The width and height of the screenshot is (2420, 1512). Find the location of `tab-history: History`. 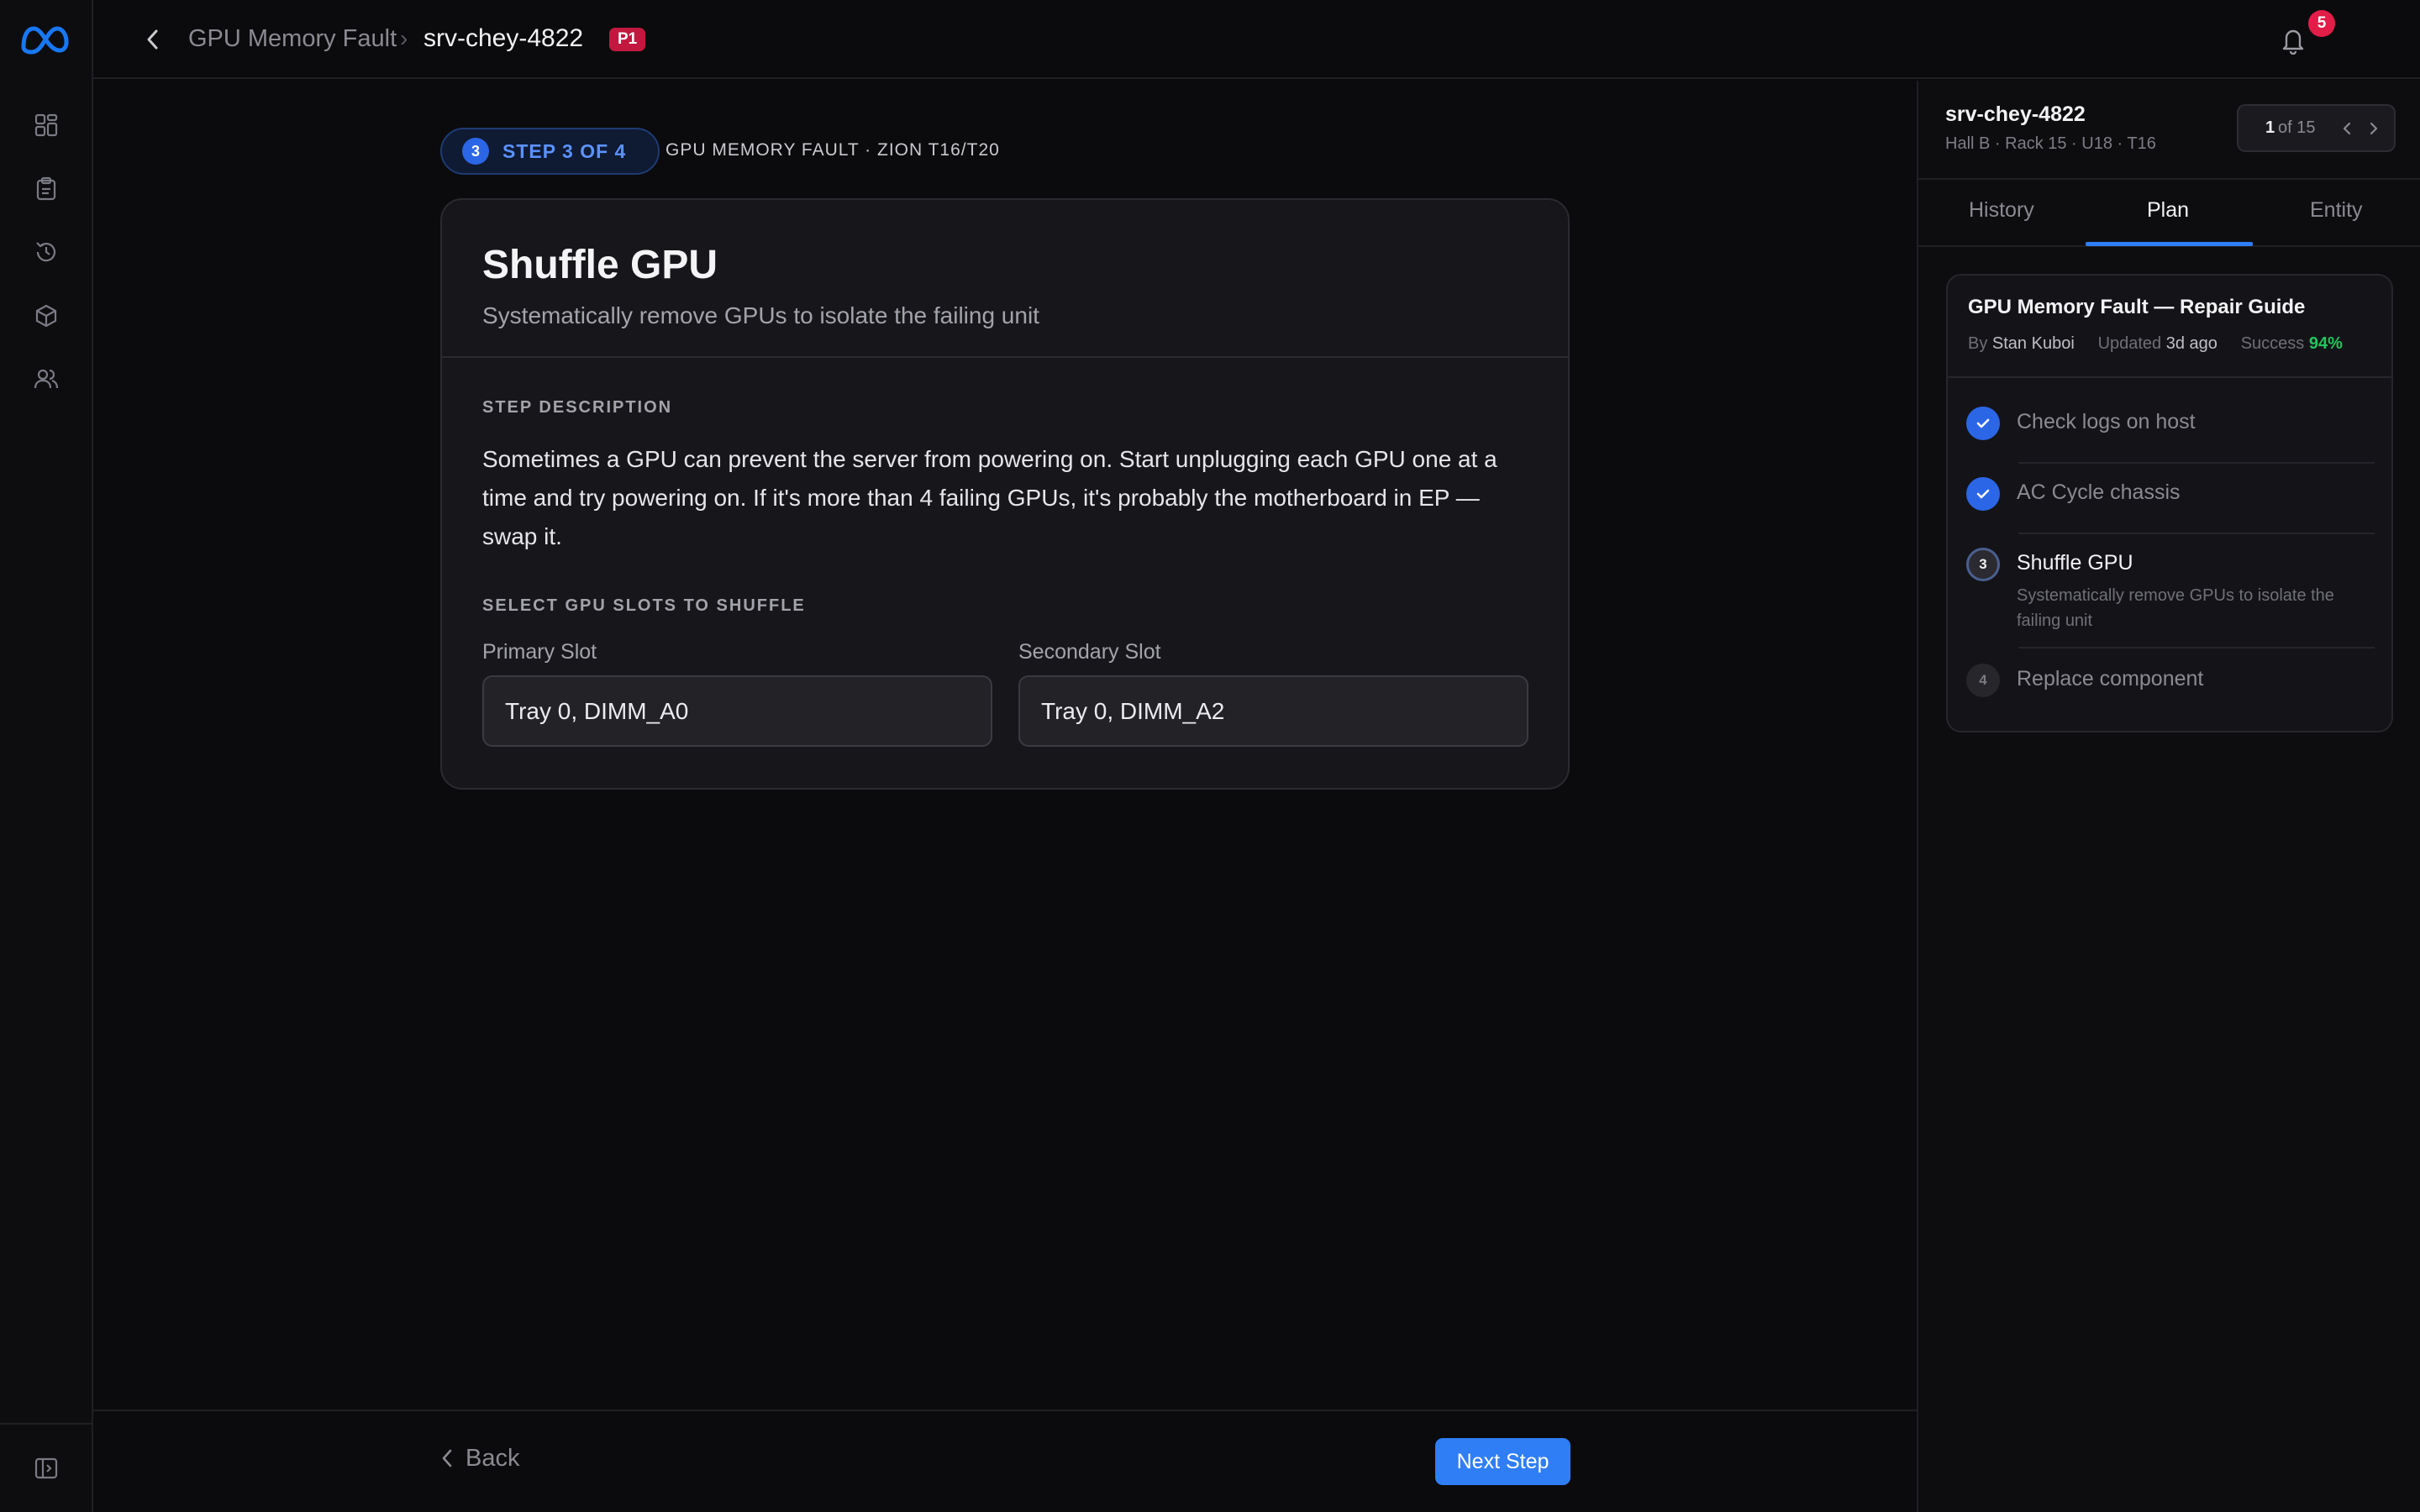

tab-history: History is located at coordinates (2001, 210).